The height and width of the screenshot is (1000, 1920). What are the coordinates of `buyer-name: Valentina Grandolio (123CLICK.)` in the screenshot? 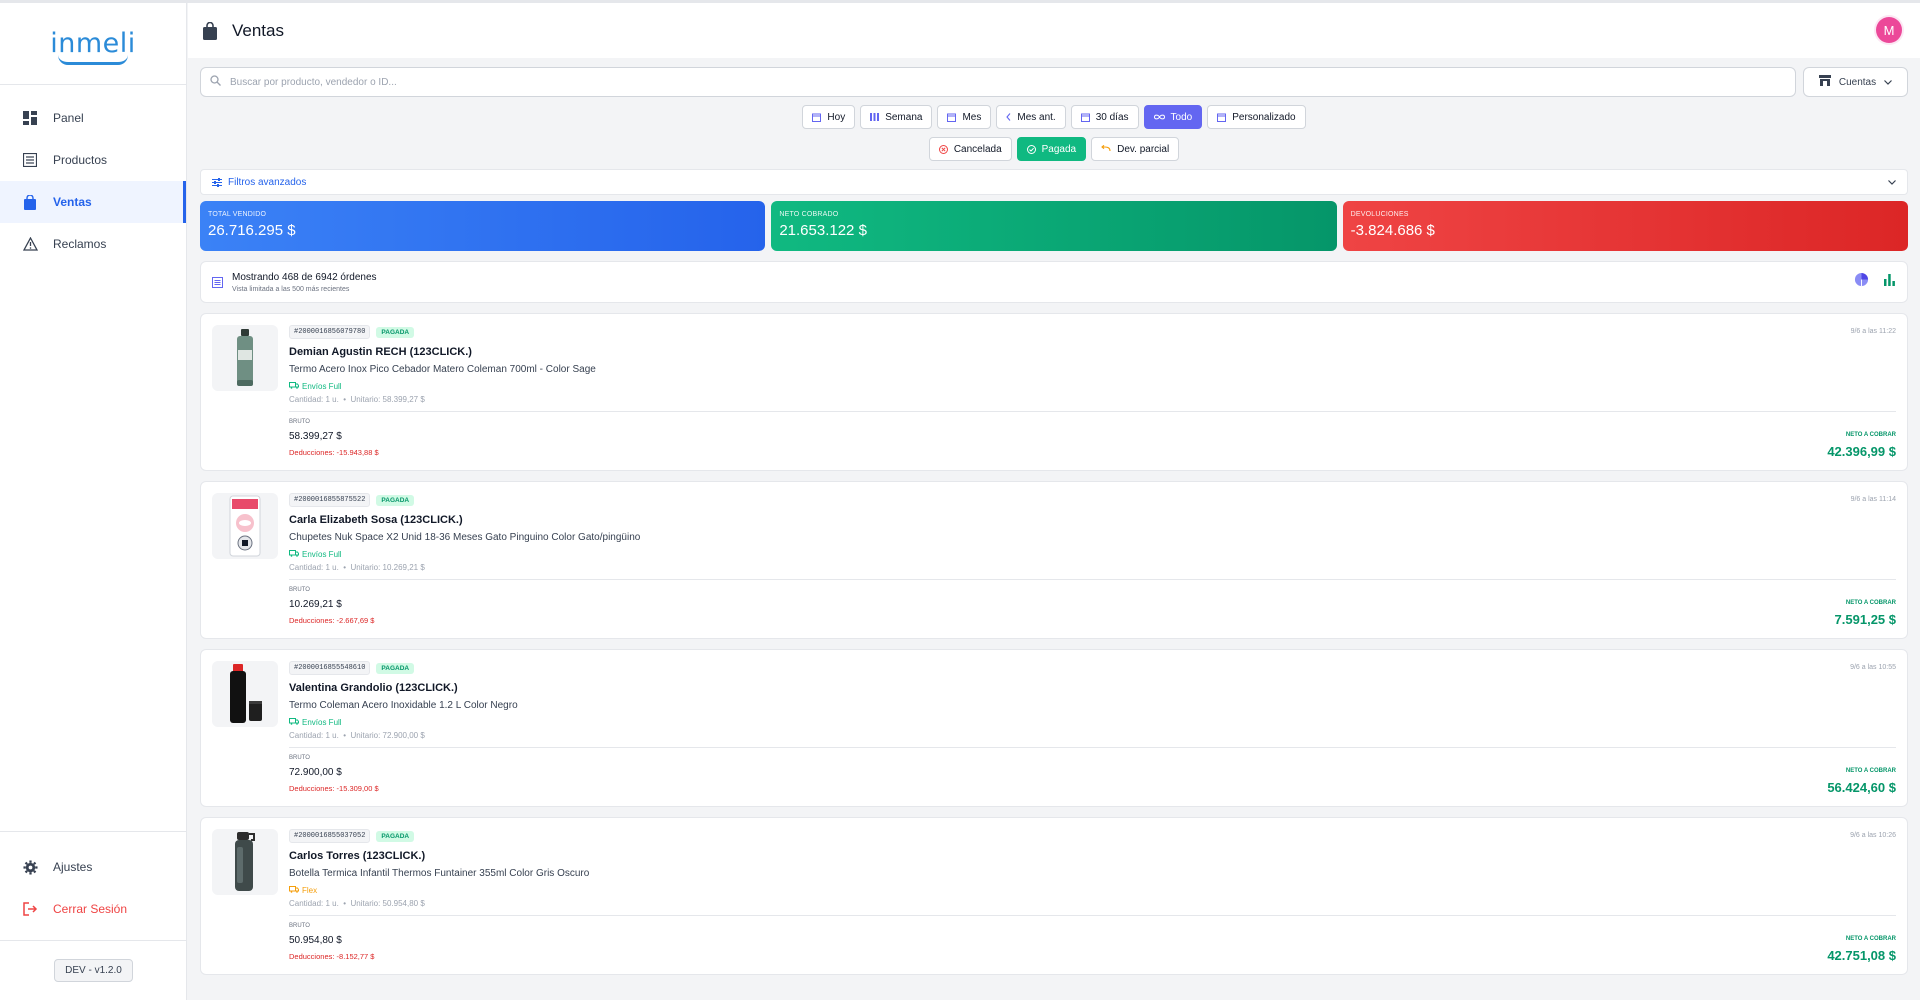 It's located at (373, 688).